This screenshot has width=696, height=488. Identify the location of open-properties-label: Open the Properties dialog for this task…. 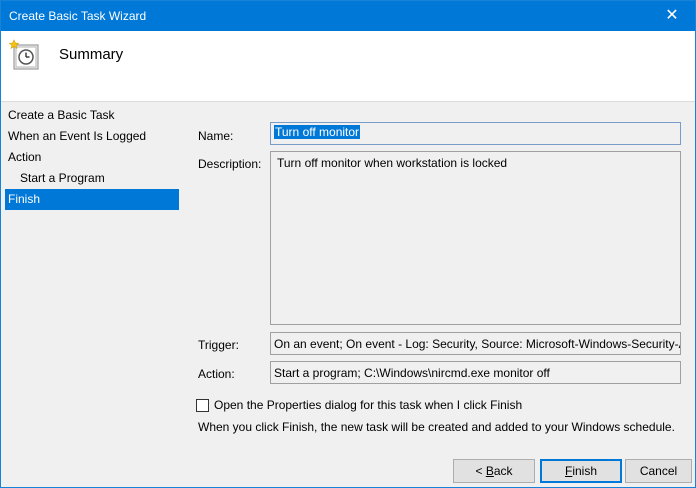
(368, 405).